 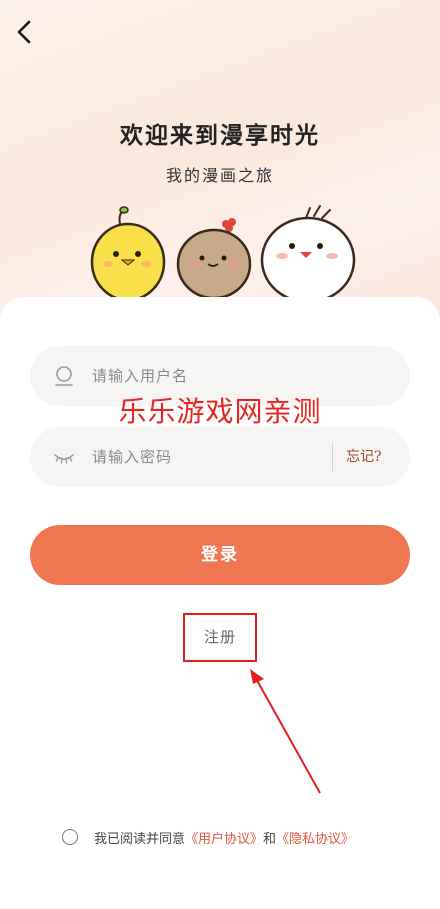 I want to click on mascot-illustration, so click(x=223, y=252).